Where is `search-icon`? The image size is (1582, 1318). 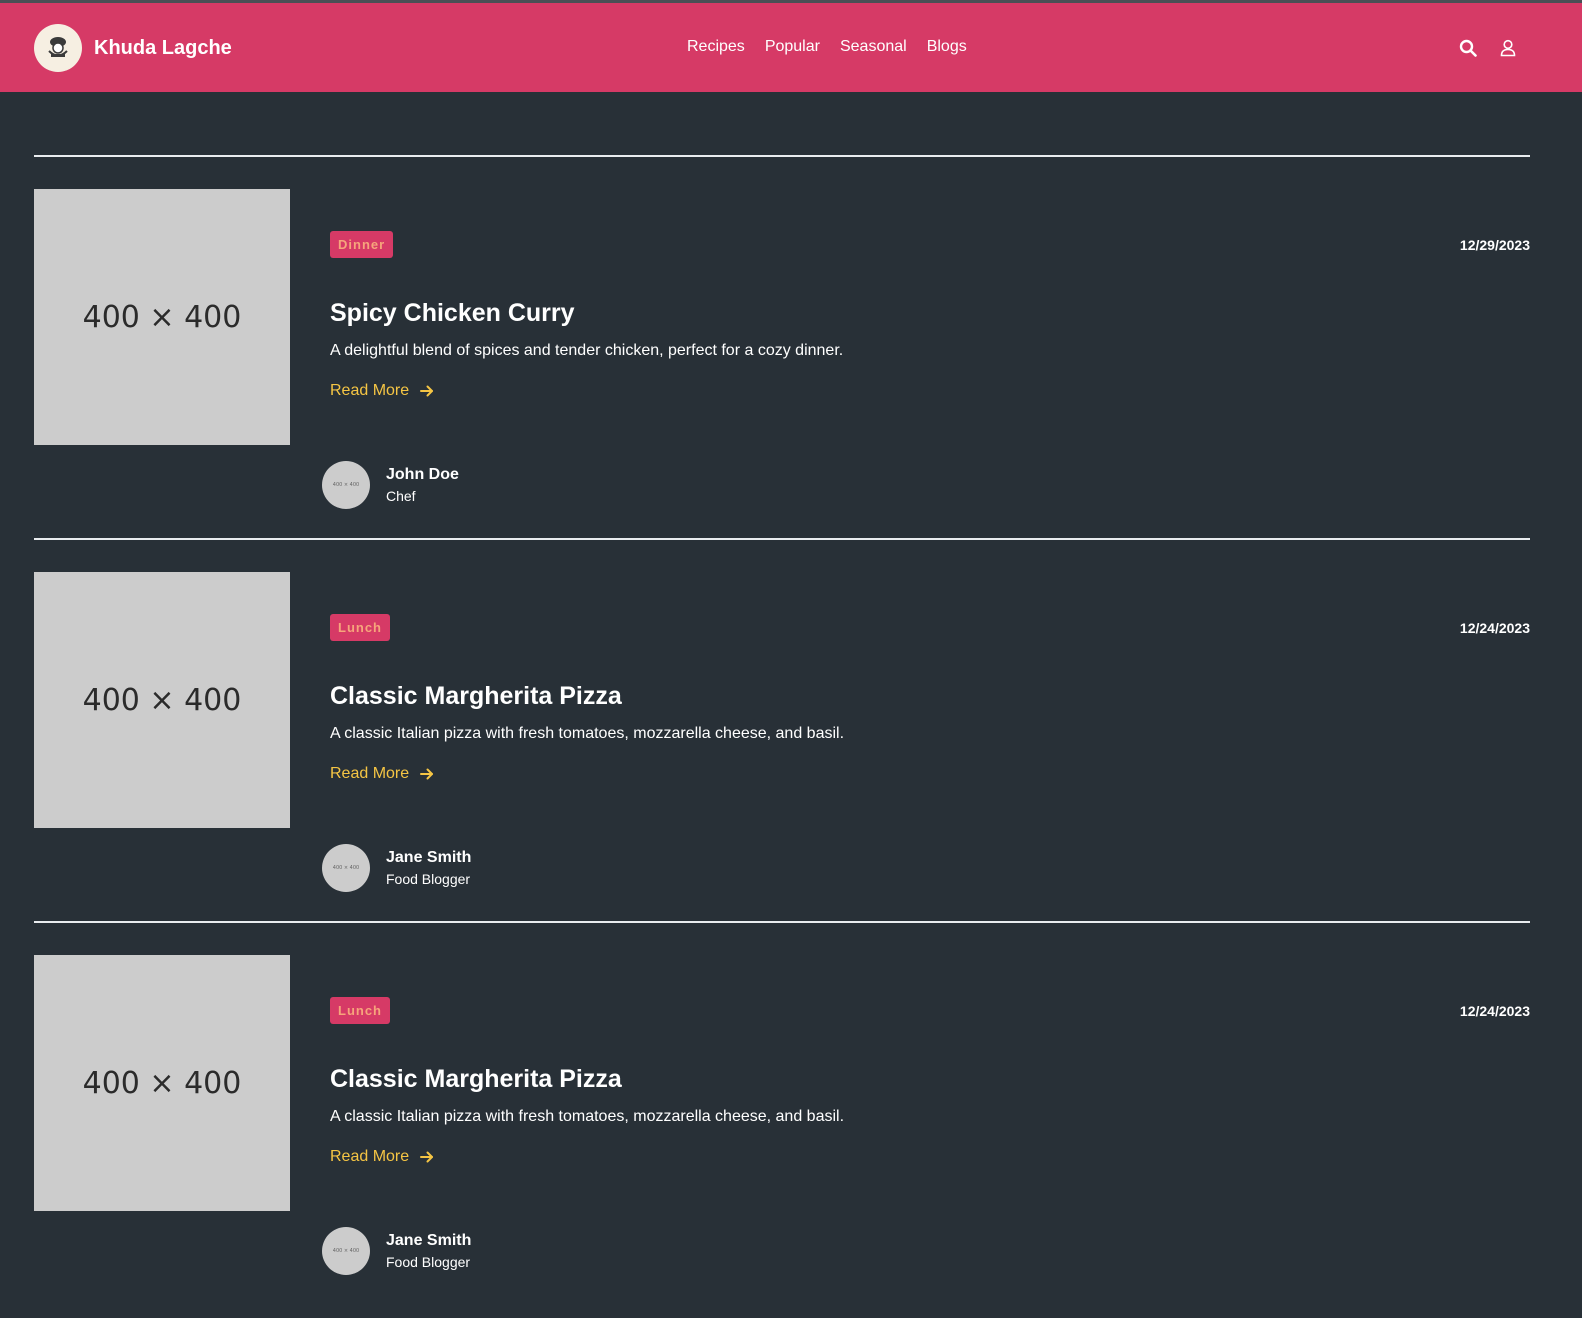 search-icon is located at coordinates (1468, 48).